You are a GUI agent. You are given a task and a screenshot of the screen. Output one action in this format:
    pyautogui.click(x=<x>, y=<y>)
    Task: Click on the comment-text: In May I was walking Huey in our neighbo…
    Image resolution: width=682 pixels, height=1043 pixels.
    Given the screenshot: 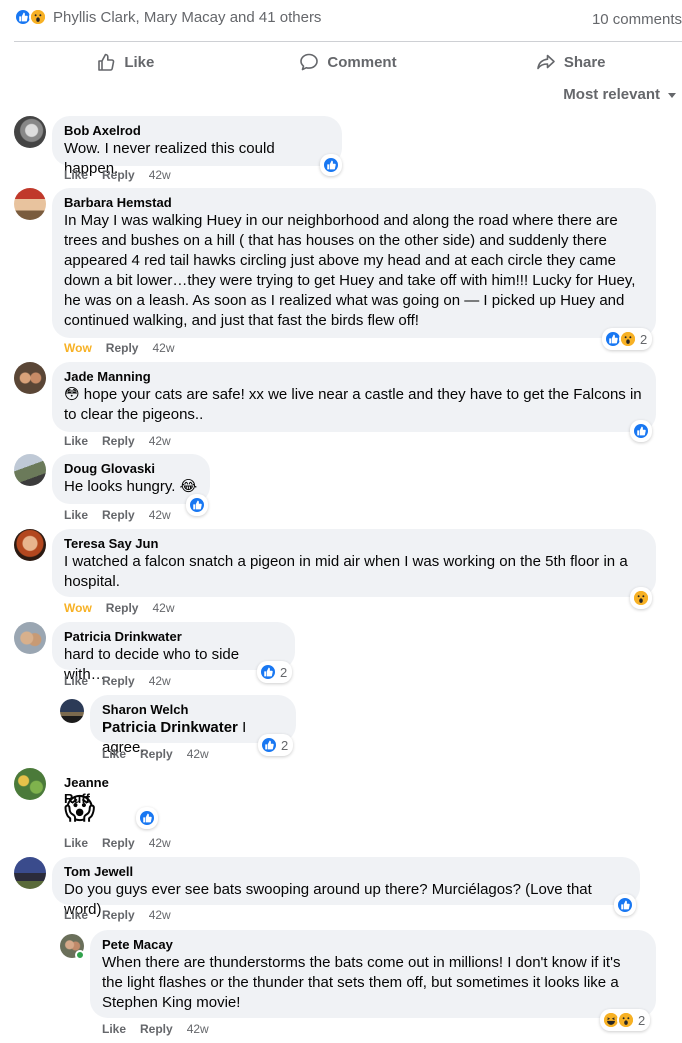 What is the action you would take?
    pyautogui.click(x=350, y=270)
    